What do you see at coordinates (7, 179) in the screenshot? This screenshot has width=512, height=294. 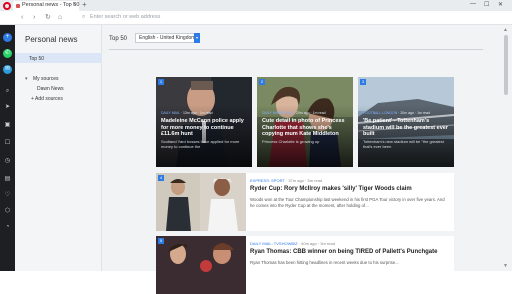 I see `news-icon: ▤` at bounding box center [7, 179].